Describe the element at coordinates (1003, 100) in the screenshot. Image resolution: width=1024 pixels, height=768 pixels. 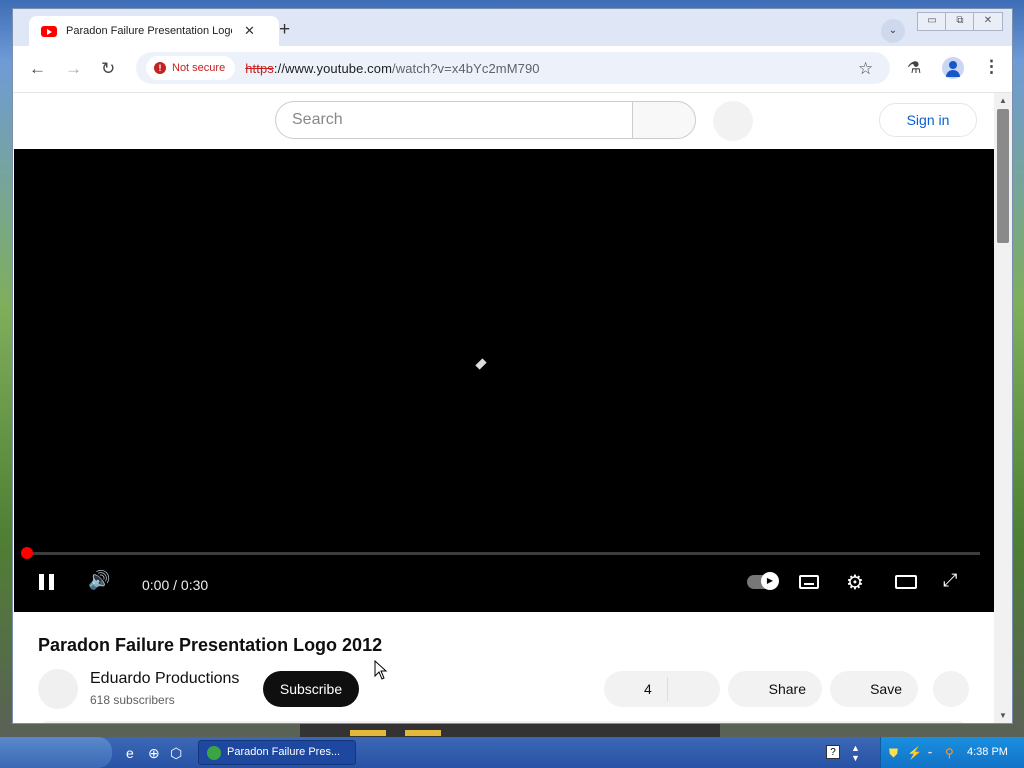
I see `scroll-up-icon: ▲` at that location.